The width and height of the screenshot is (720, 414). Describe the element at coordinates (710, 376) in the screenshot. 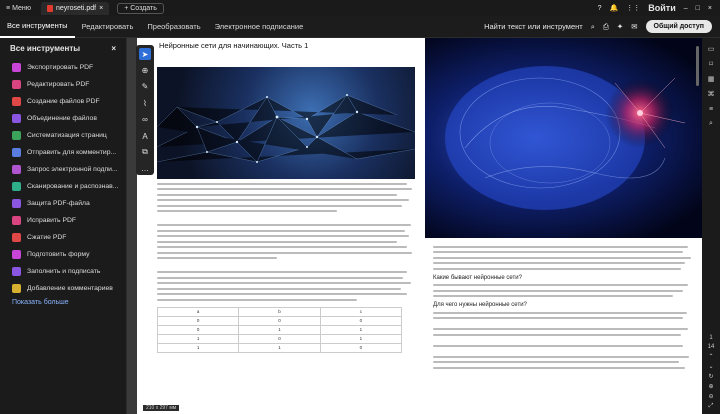

I see `refresh-icon: ↻` at that location.